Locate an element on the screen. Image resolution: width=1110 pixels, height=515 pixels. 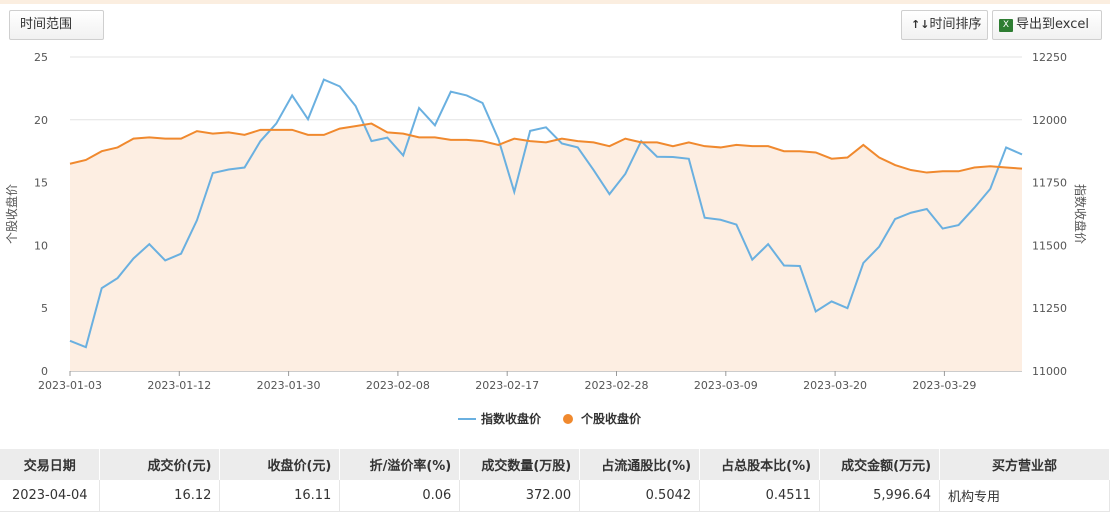
x-tick-label: 2023-02-17 is located at coordinates (507, 385).